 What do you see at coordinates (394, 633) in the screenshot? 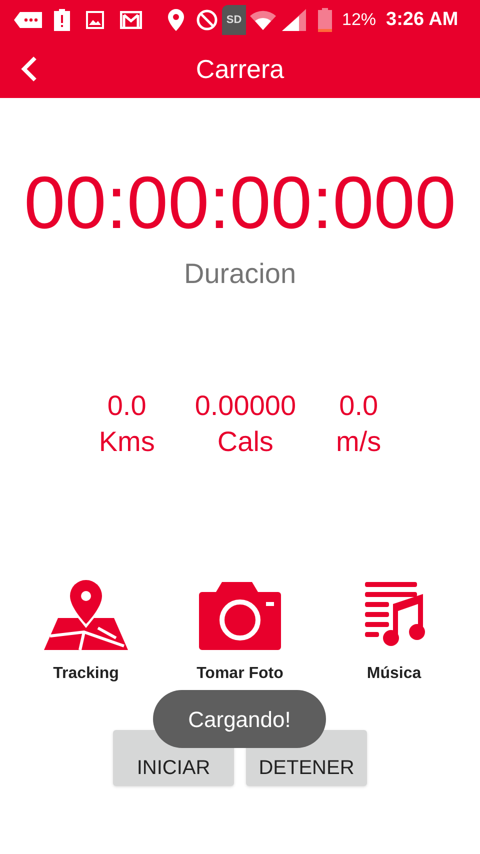
I see `action-button: Música` at bounding box center [394, 633].